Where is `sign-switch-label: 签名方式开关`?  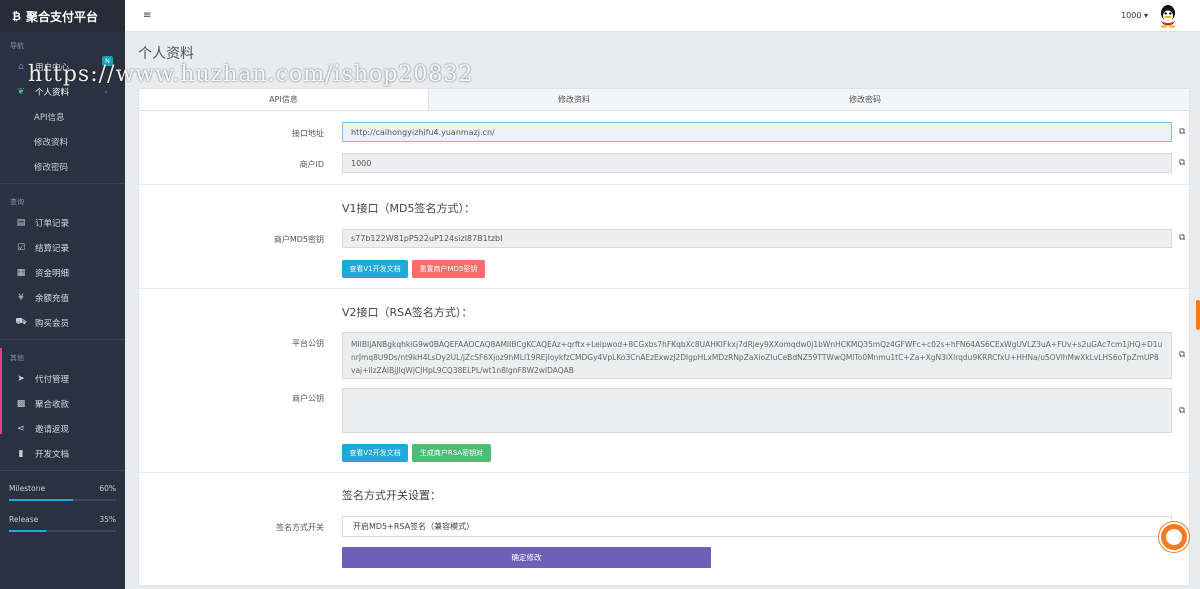
sign-switch-label: 签名方式开关 is located at coordinates (300, 527).